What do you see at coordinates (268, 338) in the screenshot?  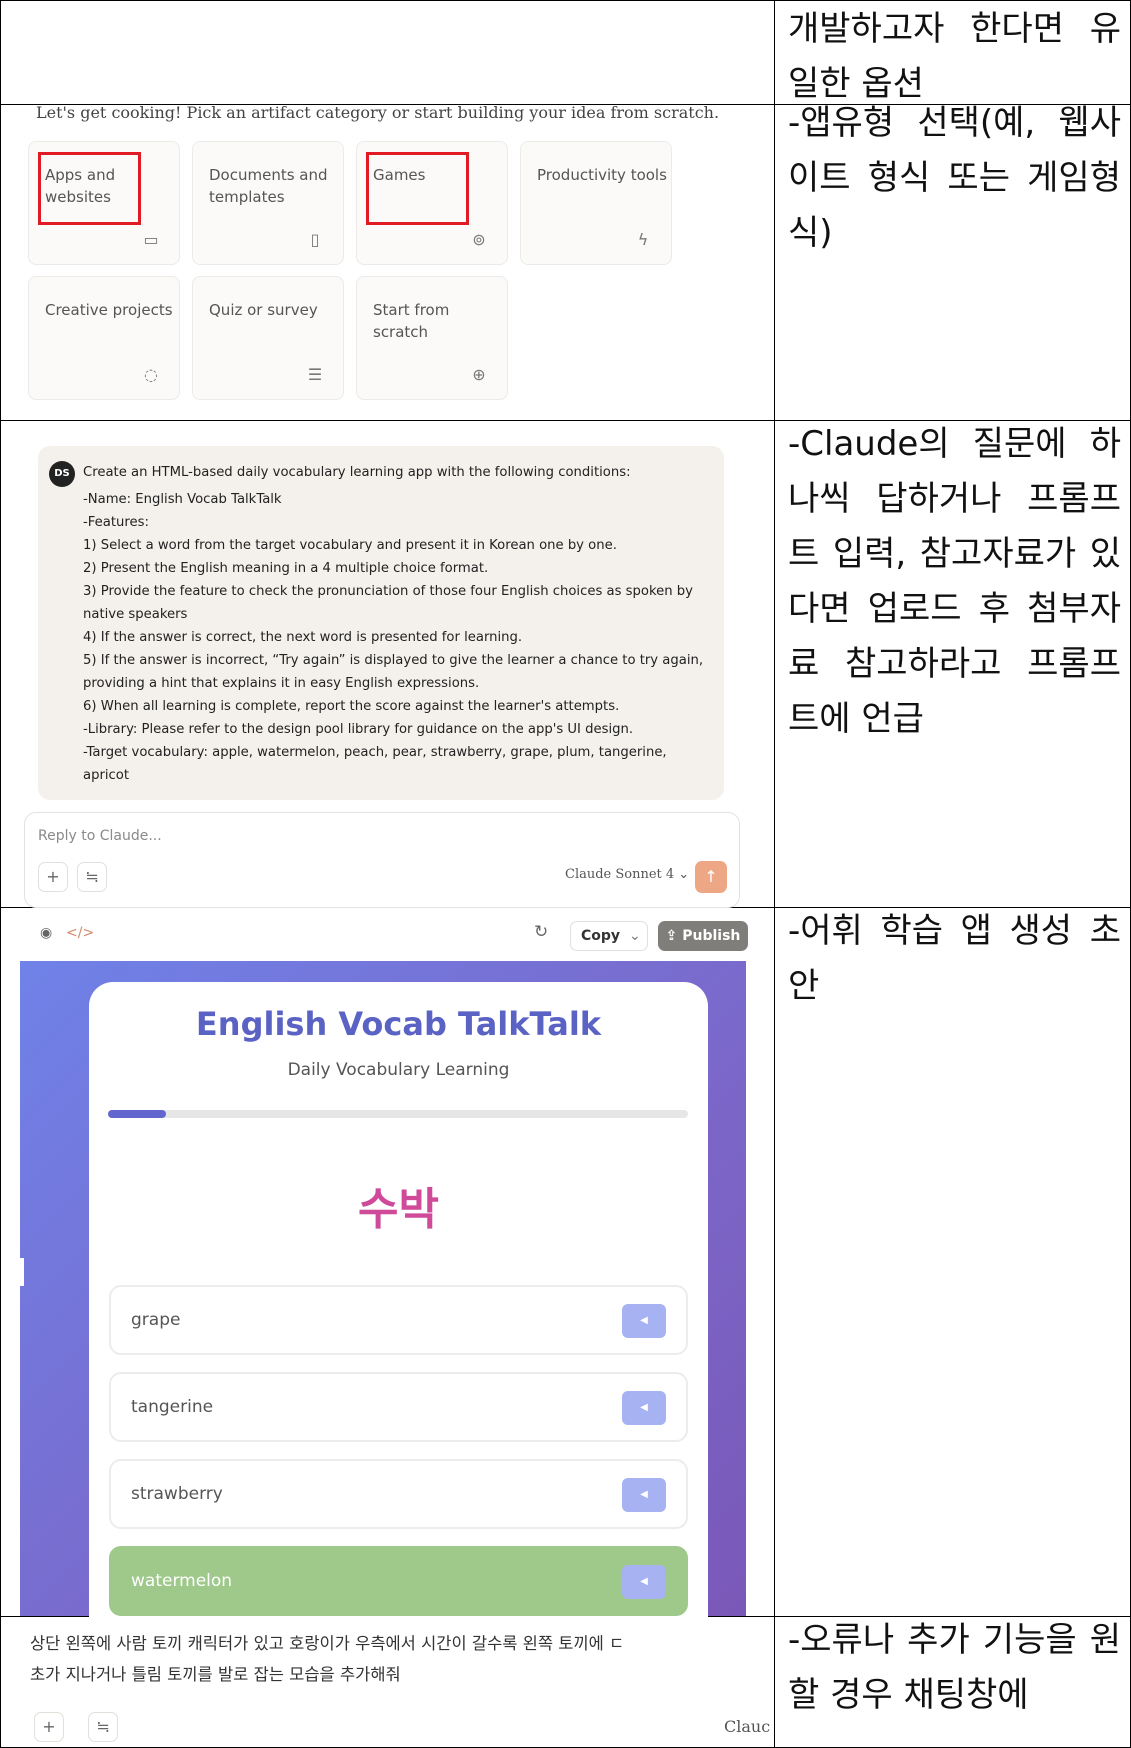 I see `category-card: Quiz or survey ☰` at bounding box center [268, 338].